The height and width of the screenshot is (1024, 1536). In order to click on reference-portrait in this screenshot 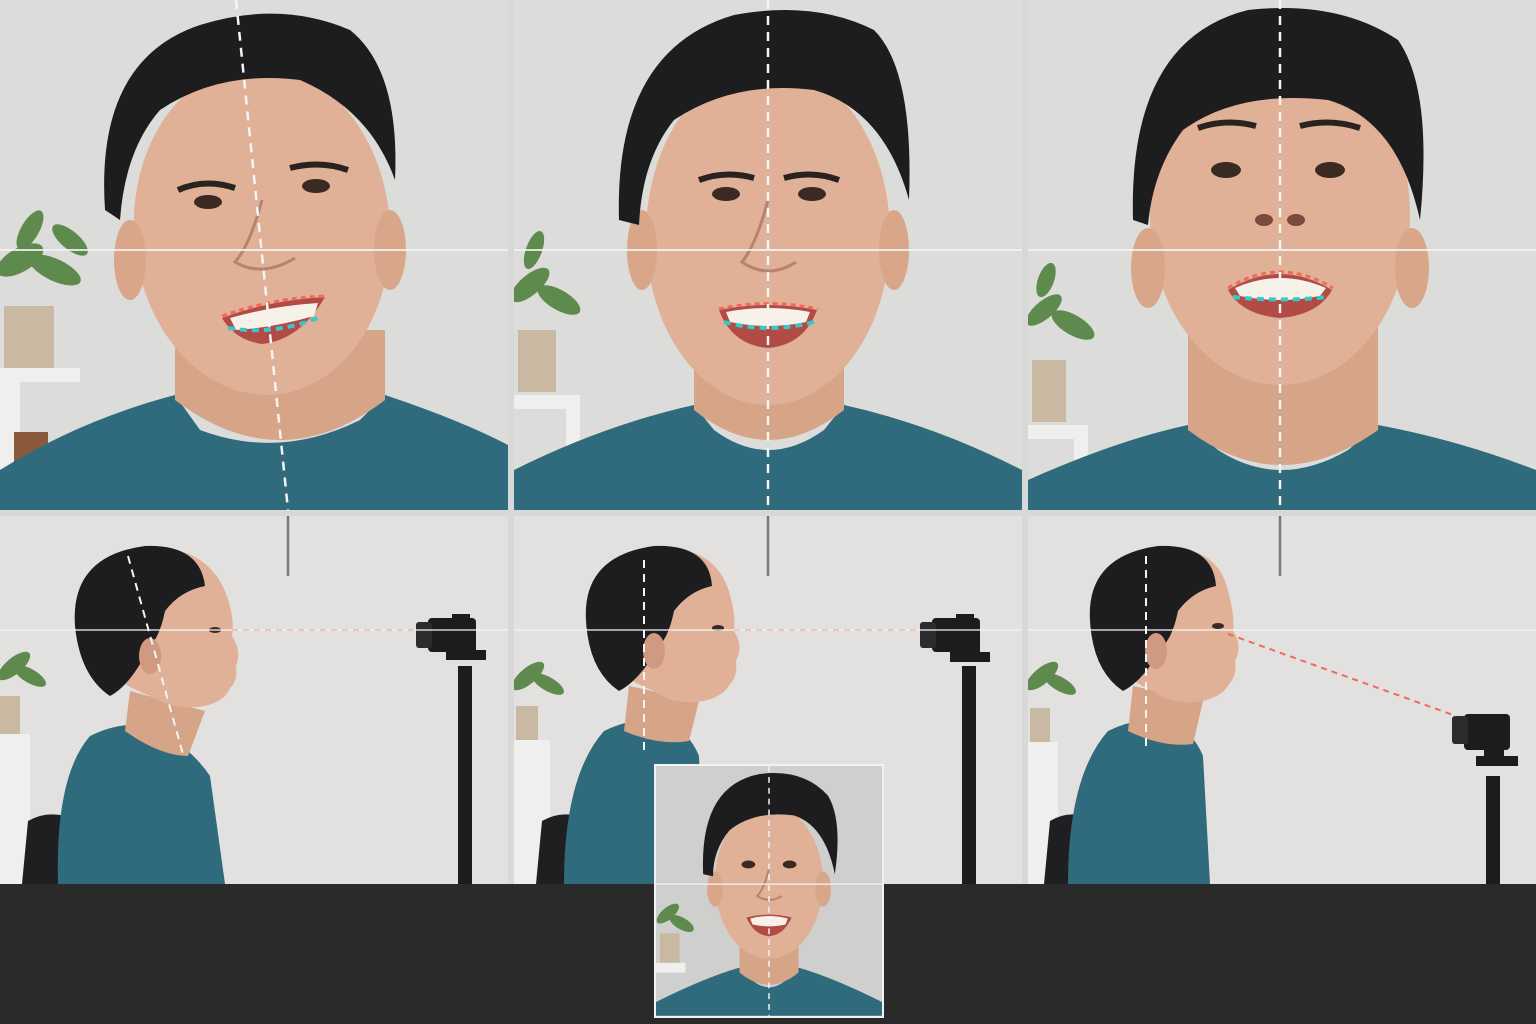, I will do `click(769, 891)`.